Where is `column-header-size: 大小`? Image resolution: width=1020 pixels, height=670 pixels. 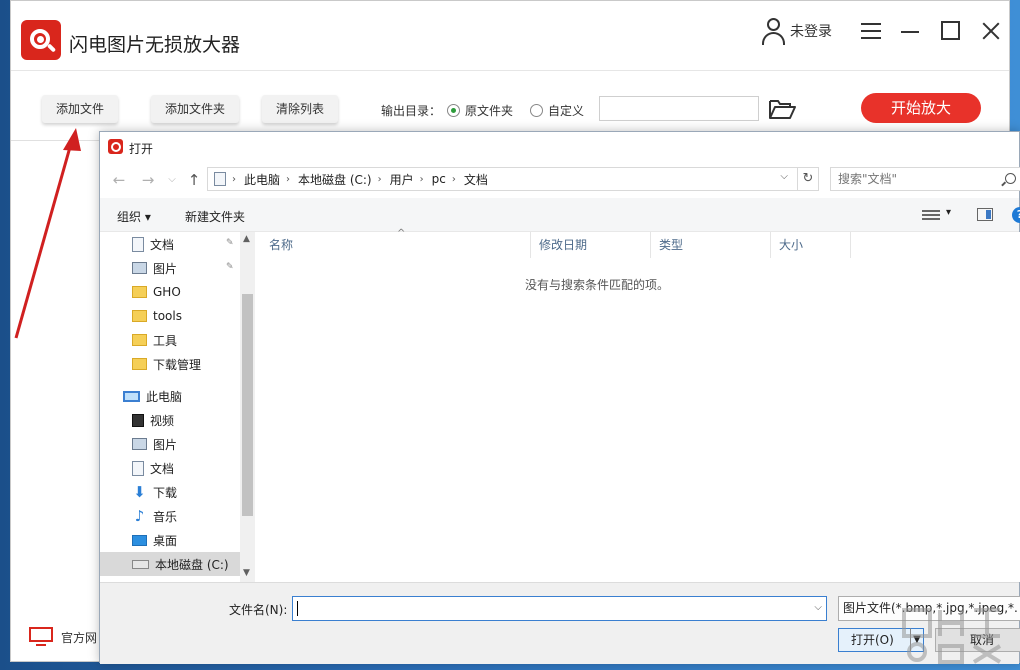 column-header-size: 大小 is located at coordinates (811, 245).